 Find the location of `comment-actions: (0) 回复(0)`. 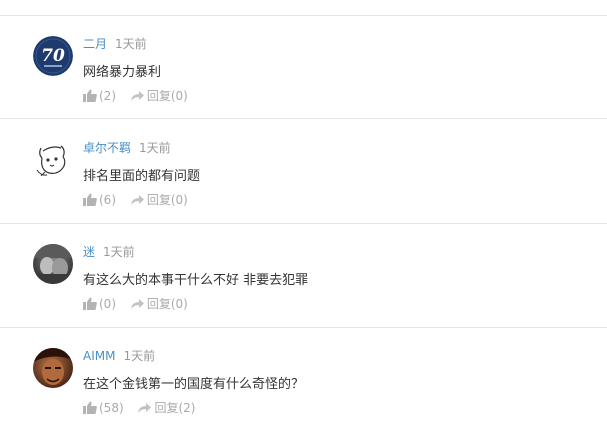

comment-actions: (0) 回复(0) is located at coordinates (135, 303).